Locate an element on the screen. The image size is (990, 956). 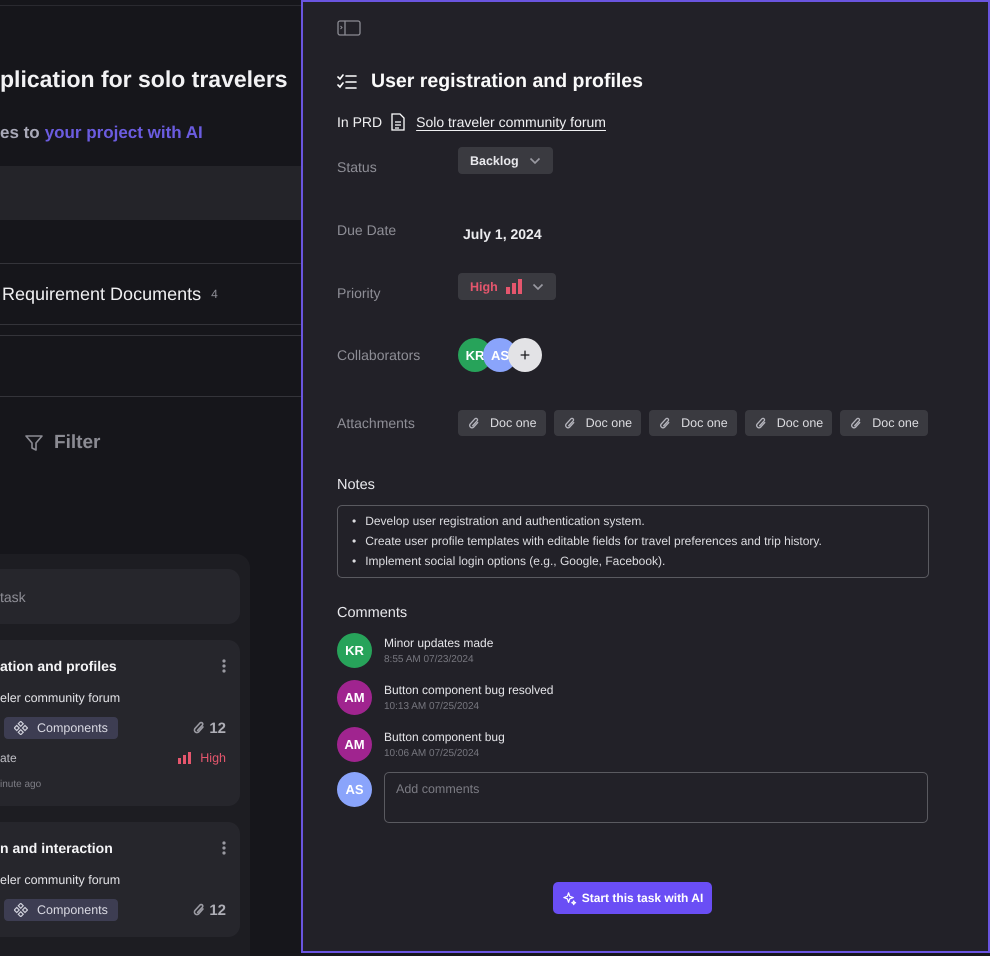
card-title: ation and profiles is located at coordinates (58, 666).